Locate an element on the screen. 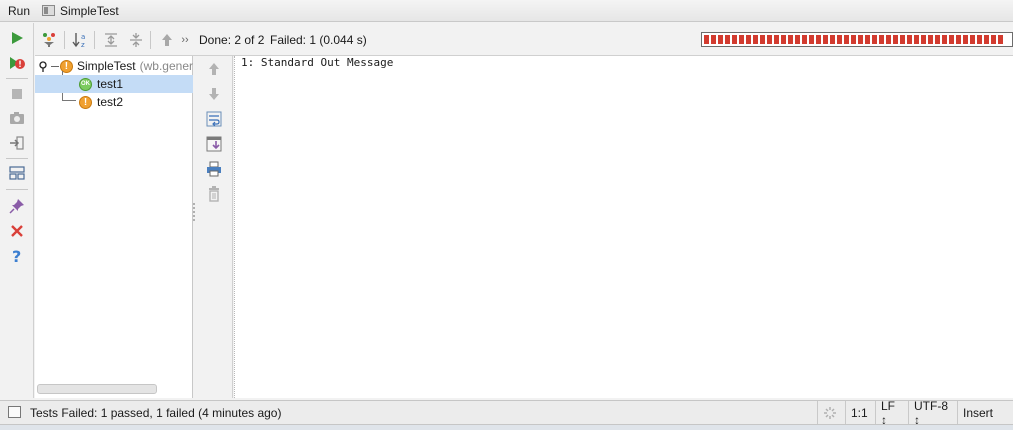  left-toolbar: ? is located at coordinates (17, 210).